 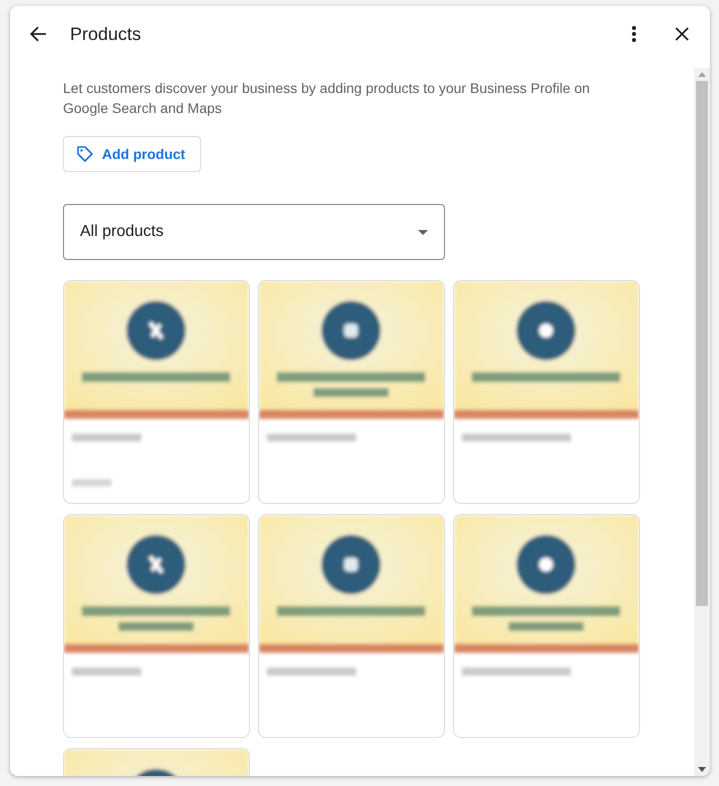 I want to click on scroll-down-icon, so click(x=702, y=769).